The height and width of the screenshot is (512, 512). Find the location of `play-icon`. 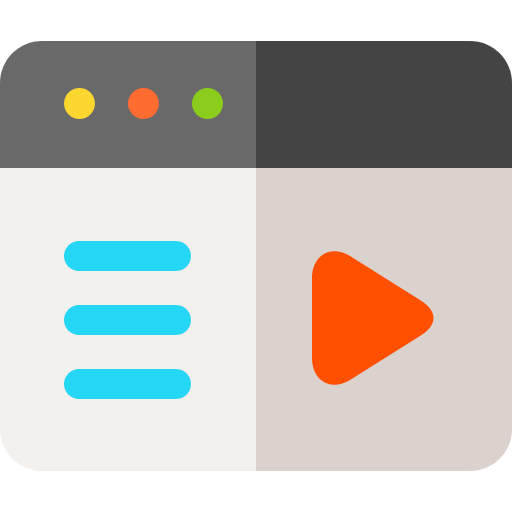

play-icon is located at coordinates (373, 318).